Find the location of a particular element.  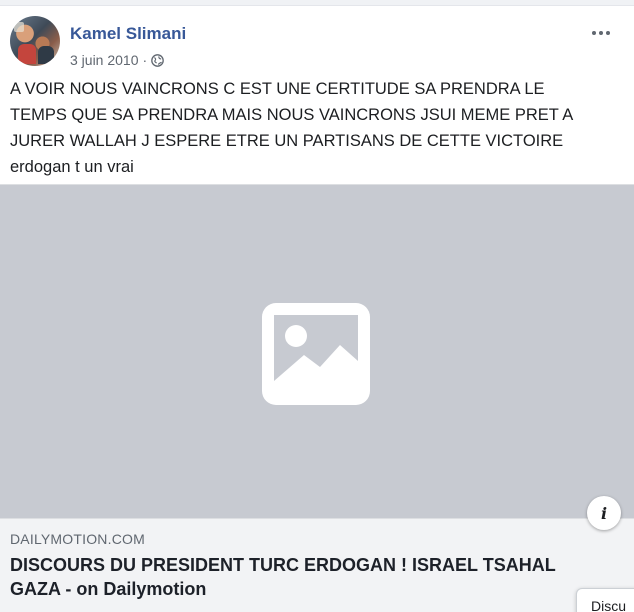

author-name-link: Kamel Slimani is located at coordinates (128, 34).